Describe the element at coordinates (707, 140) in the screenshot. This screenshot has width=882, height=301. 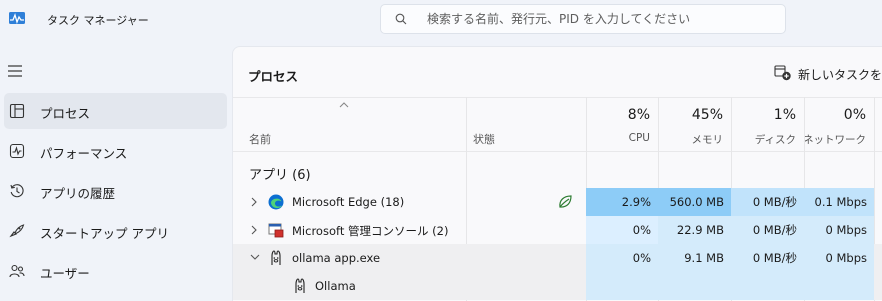
I see `memory-label: メモリ` at that location.